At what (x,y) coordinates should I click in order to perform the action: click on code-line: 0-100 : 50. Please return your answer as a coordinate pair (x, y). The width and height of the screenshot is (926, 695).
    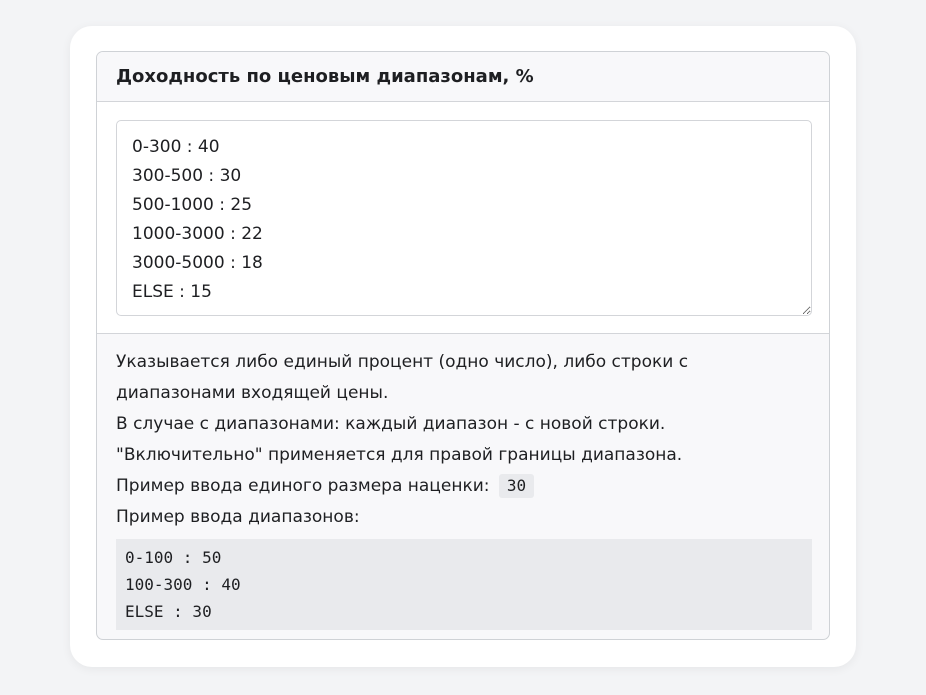
    Looking at the image, I should click on (173, 557).